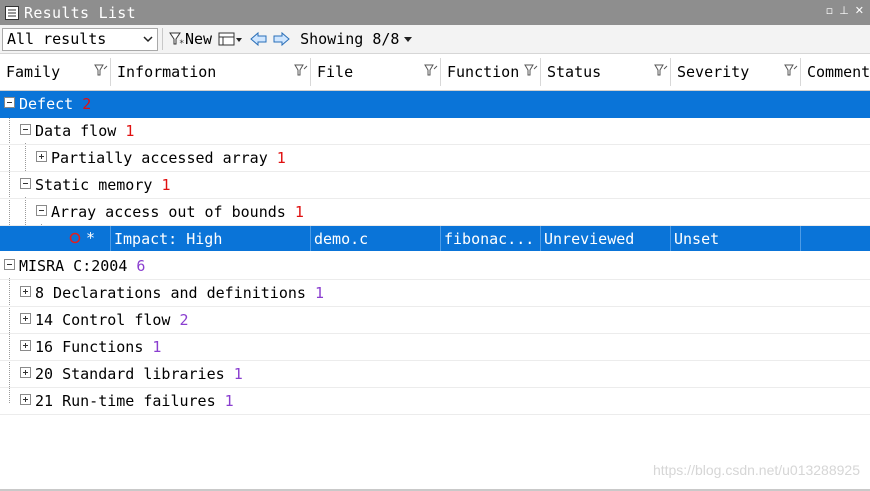  Describe the element at coordinates (167, 72) in the screenshot. I see `column-information-label: Information` at that location.